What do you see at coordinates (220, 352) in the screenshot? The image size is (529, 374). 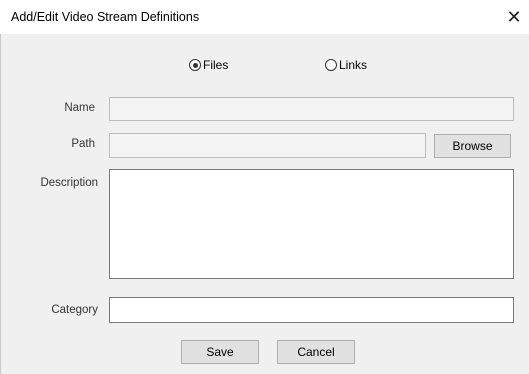 I see `save-button: Save` at bounding box center [220, 352].